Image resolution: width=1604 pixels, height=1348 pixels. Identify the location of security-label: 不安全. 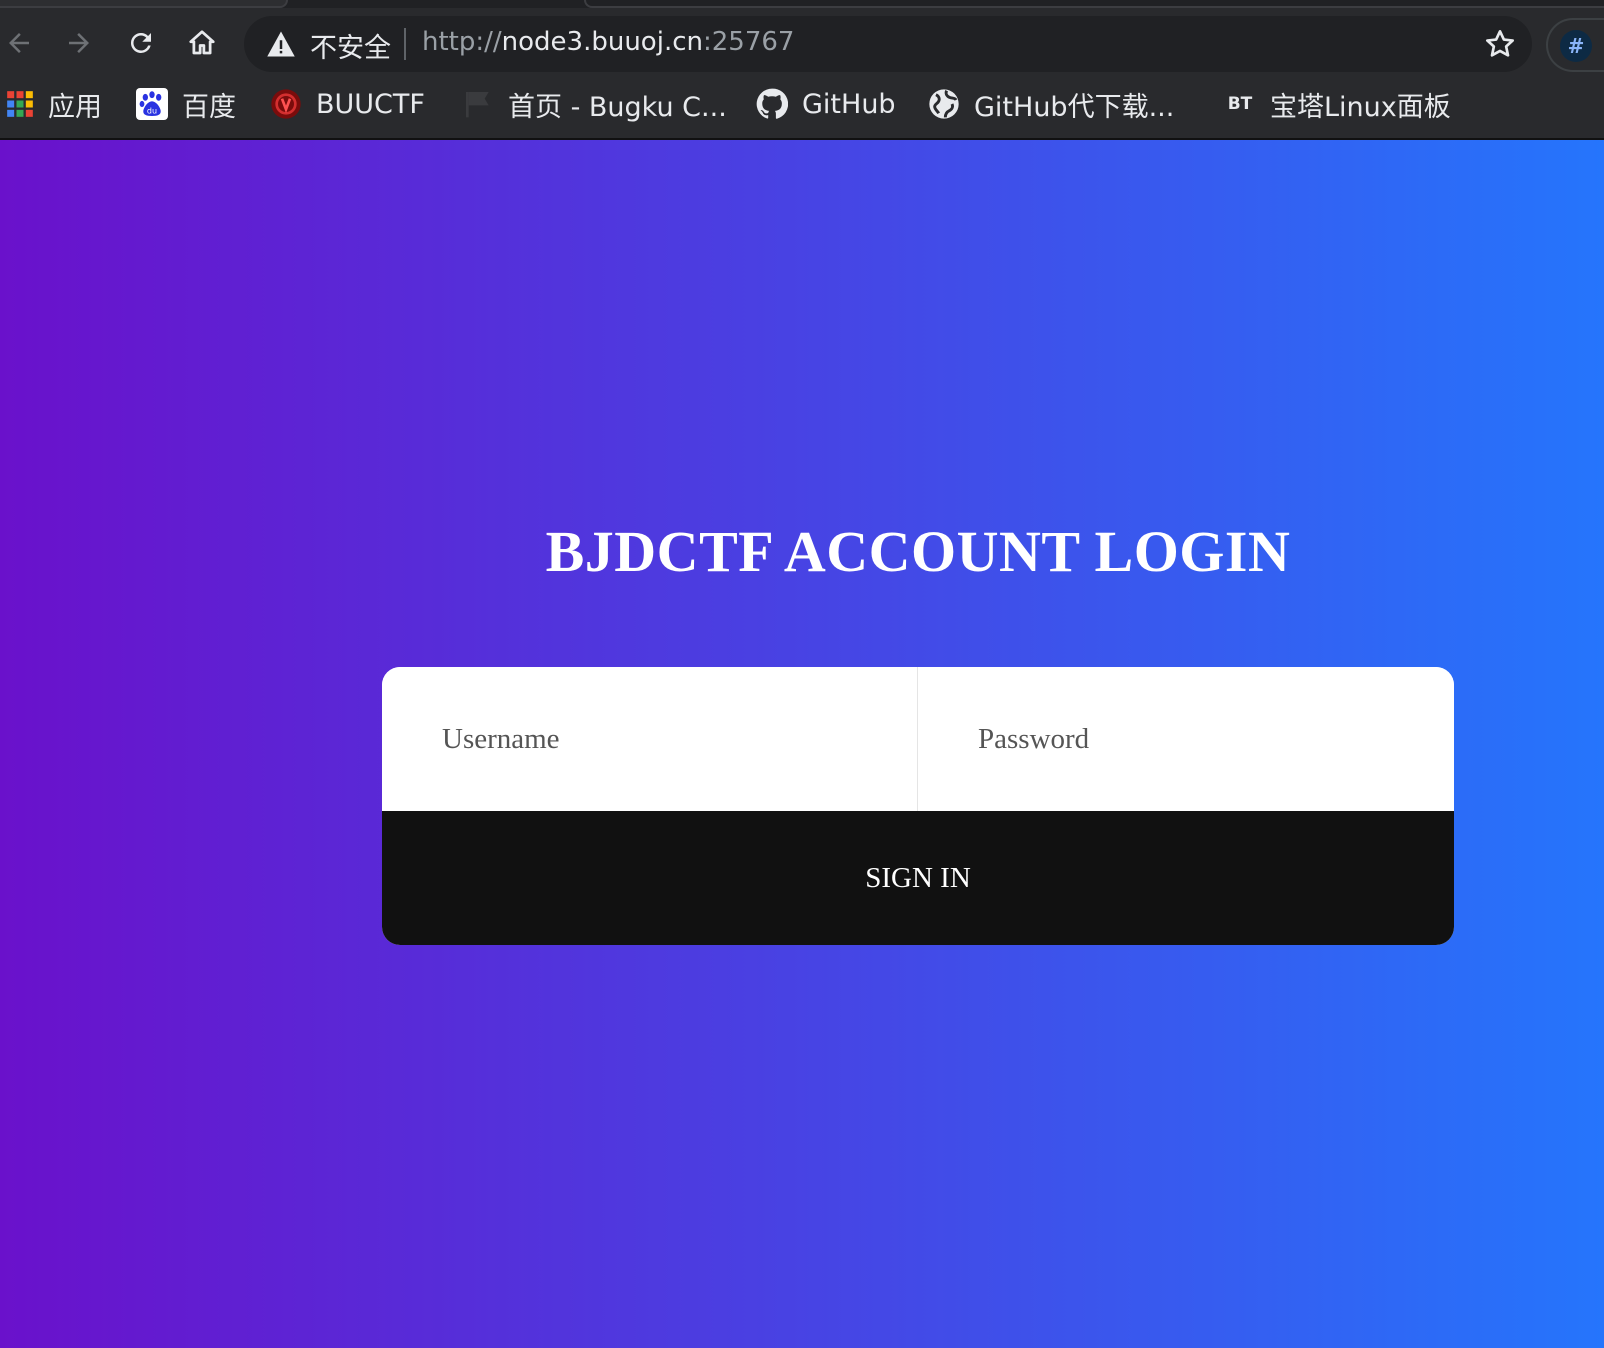
(350, 45).